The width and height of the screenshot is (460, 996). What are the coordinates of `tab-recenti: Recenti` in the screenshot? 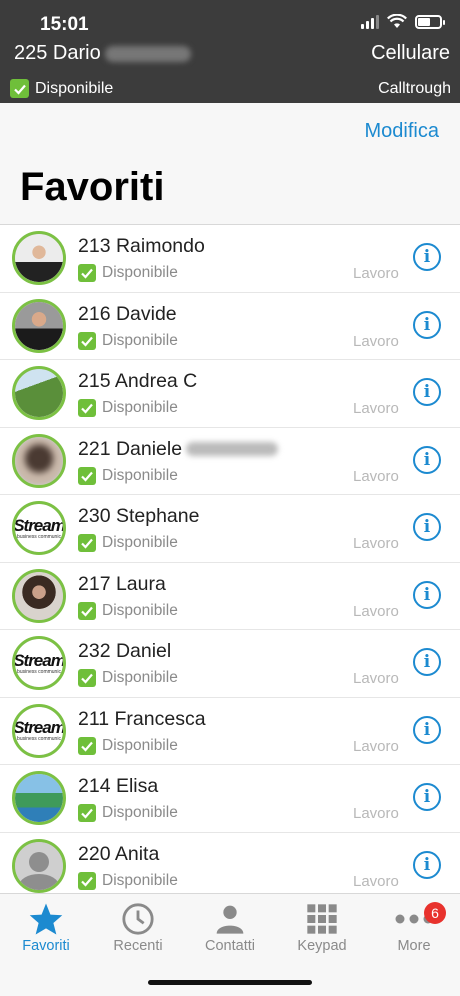 It's located at (138, 927).